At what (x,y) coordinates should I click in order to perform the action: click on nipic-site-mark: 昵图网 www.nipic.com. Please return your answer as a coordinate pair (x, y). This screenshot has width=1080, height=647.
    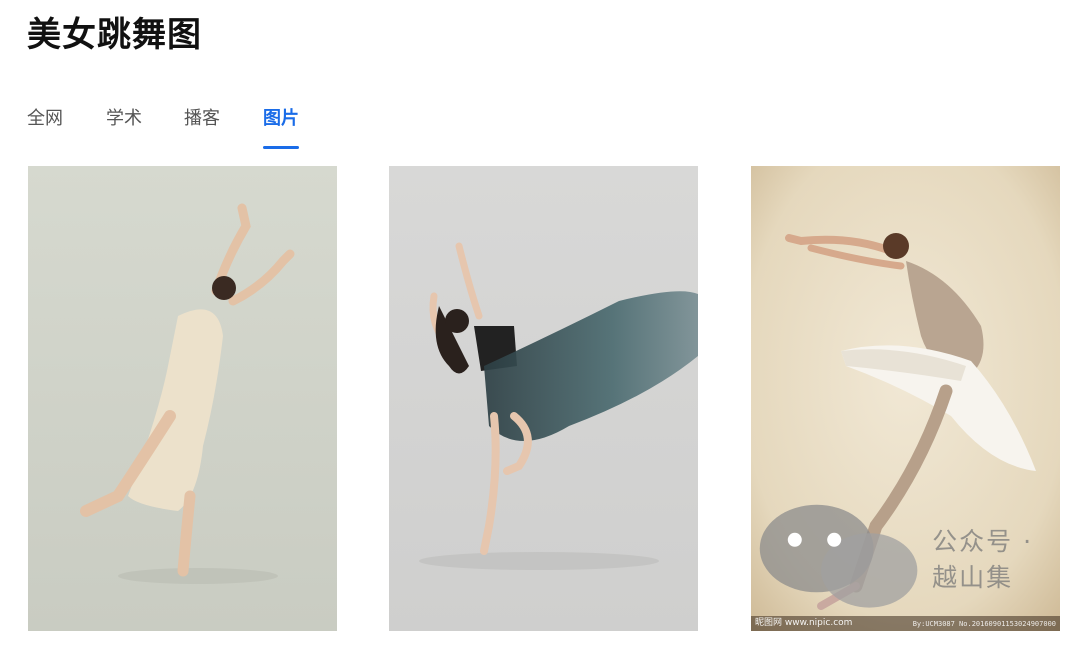
    Looking at the image, I should click on (804, 623).